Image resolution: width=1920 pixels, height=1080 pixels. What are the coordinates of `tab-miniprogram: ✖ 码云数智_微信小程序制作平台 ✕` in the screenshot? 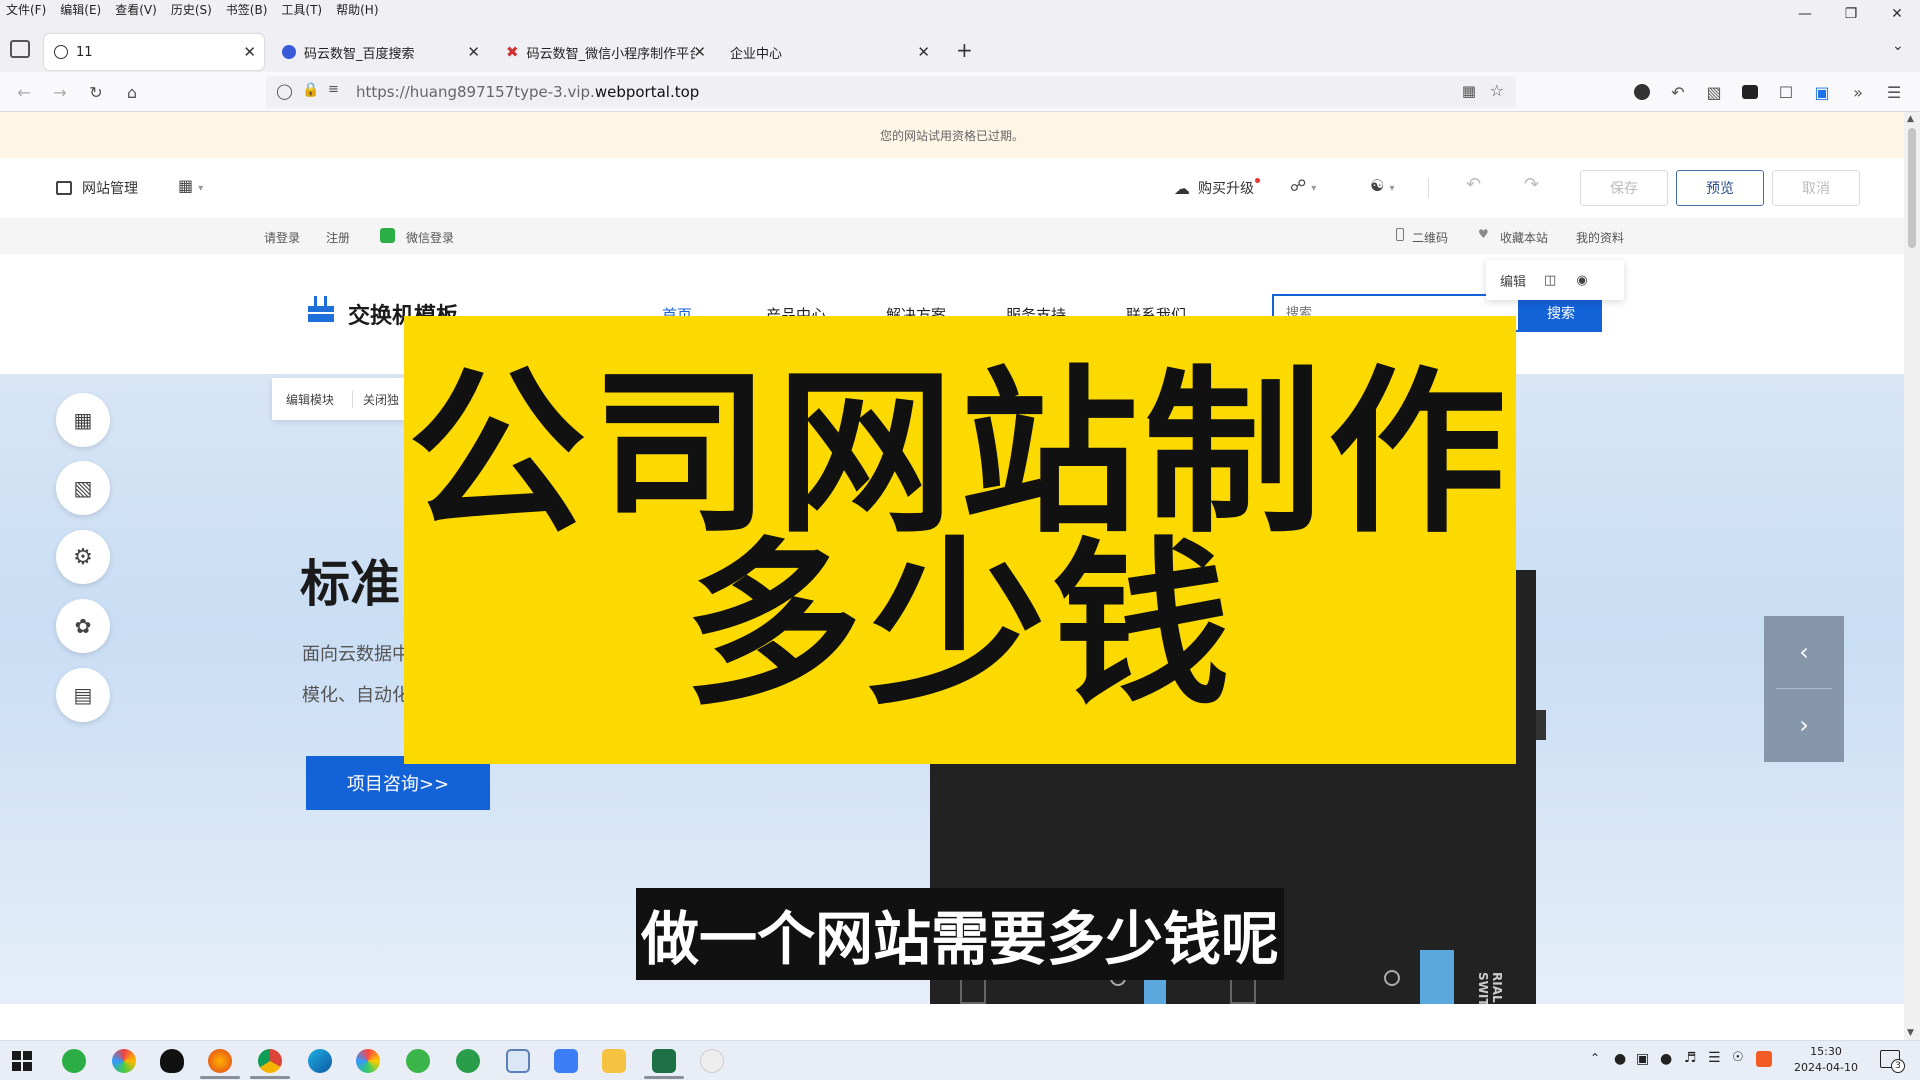 It's located at (605, 52).